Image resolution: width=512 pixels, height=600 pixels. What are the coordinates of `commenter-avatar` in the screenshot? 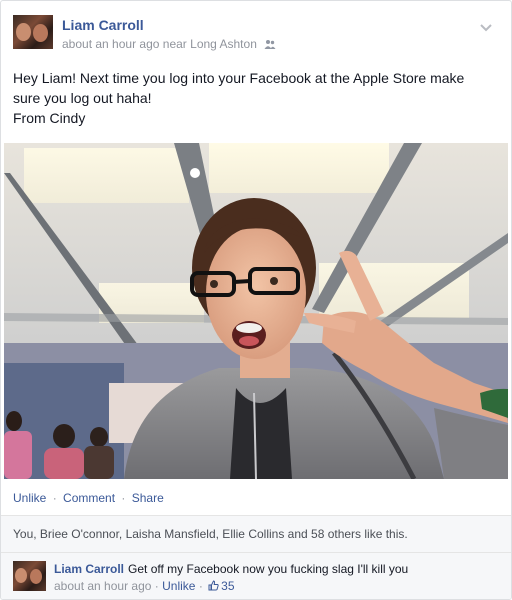 It's located at (29, 576).